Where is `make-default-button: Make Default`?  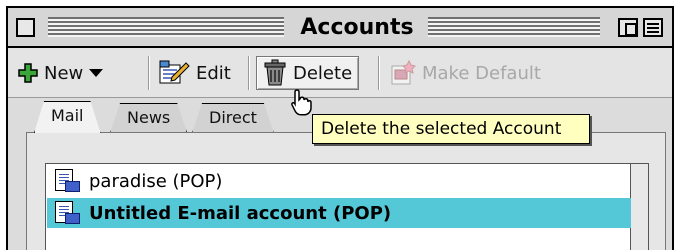
make-default-button: Make Default is located at coordinates (465, 73).